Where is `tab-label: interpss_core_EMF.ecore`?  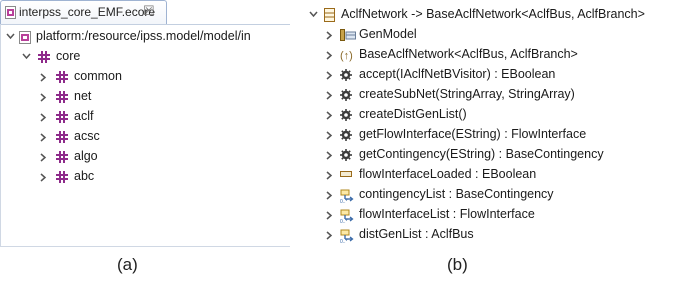 tab-label: interpss_core_EMF.ecore is located at coordinates (87, 12).